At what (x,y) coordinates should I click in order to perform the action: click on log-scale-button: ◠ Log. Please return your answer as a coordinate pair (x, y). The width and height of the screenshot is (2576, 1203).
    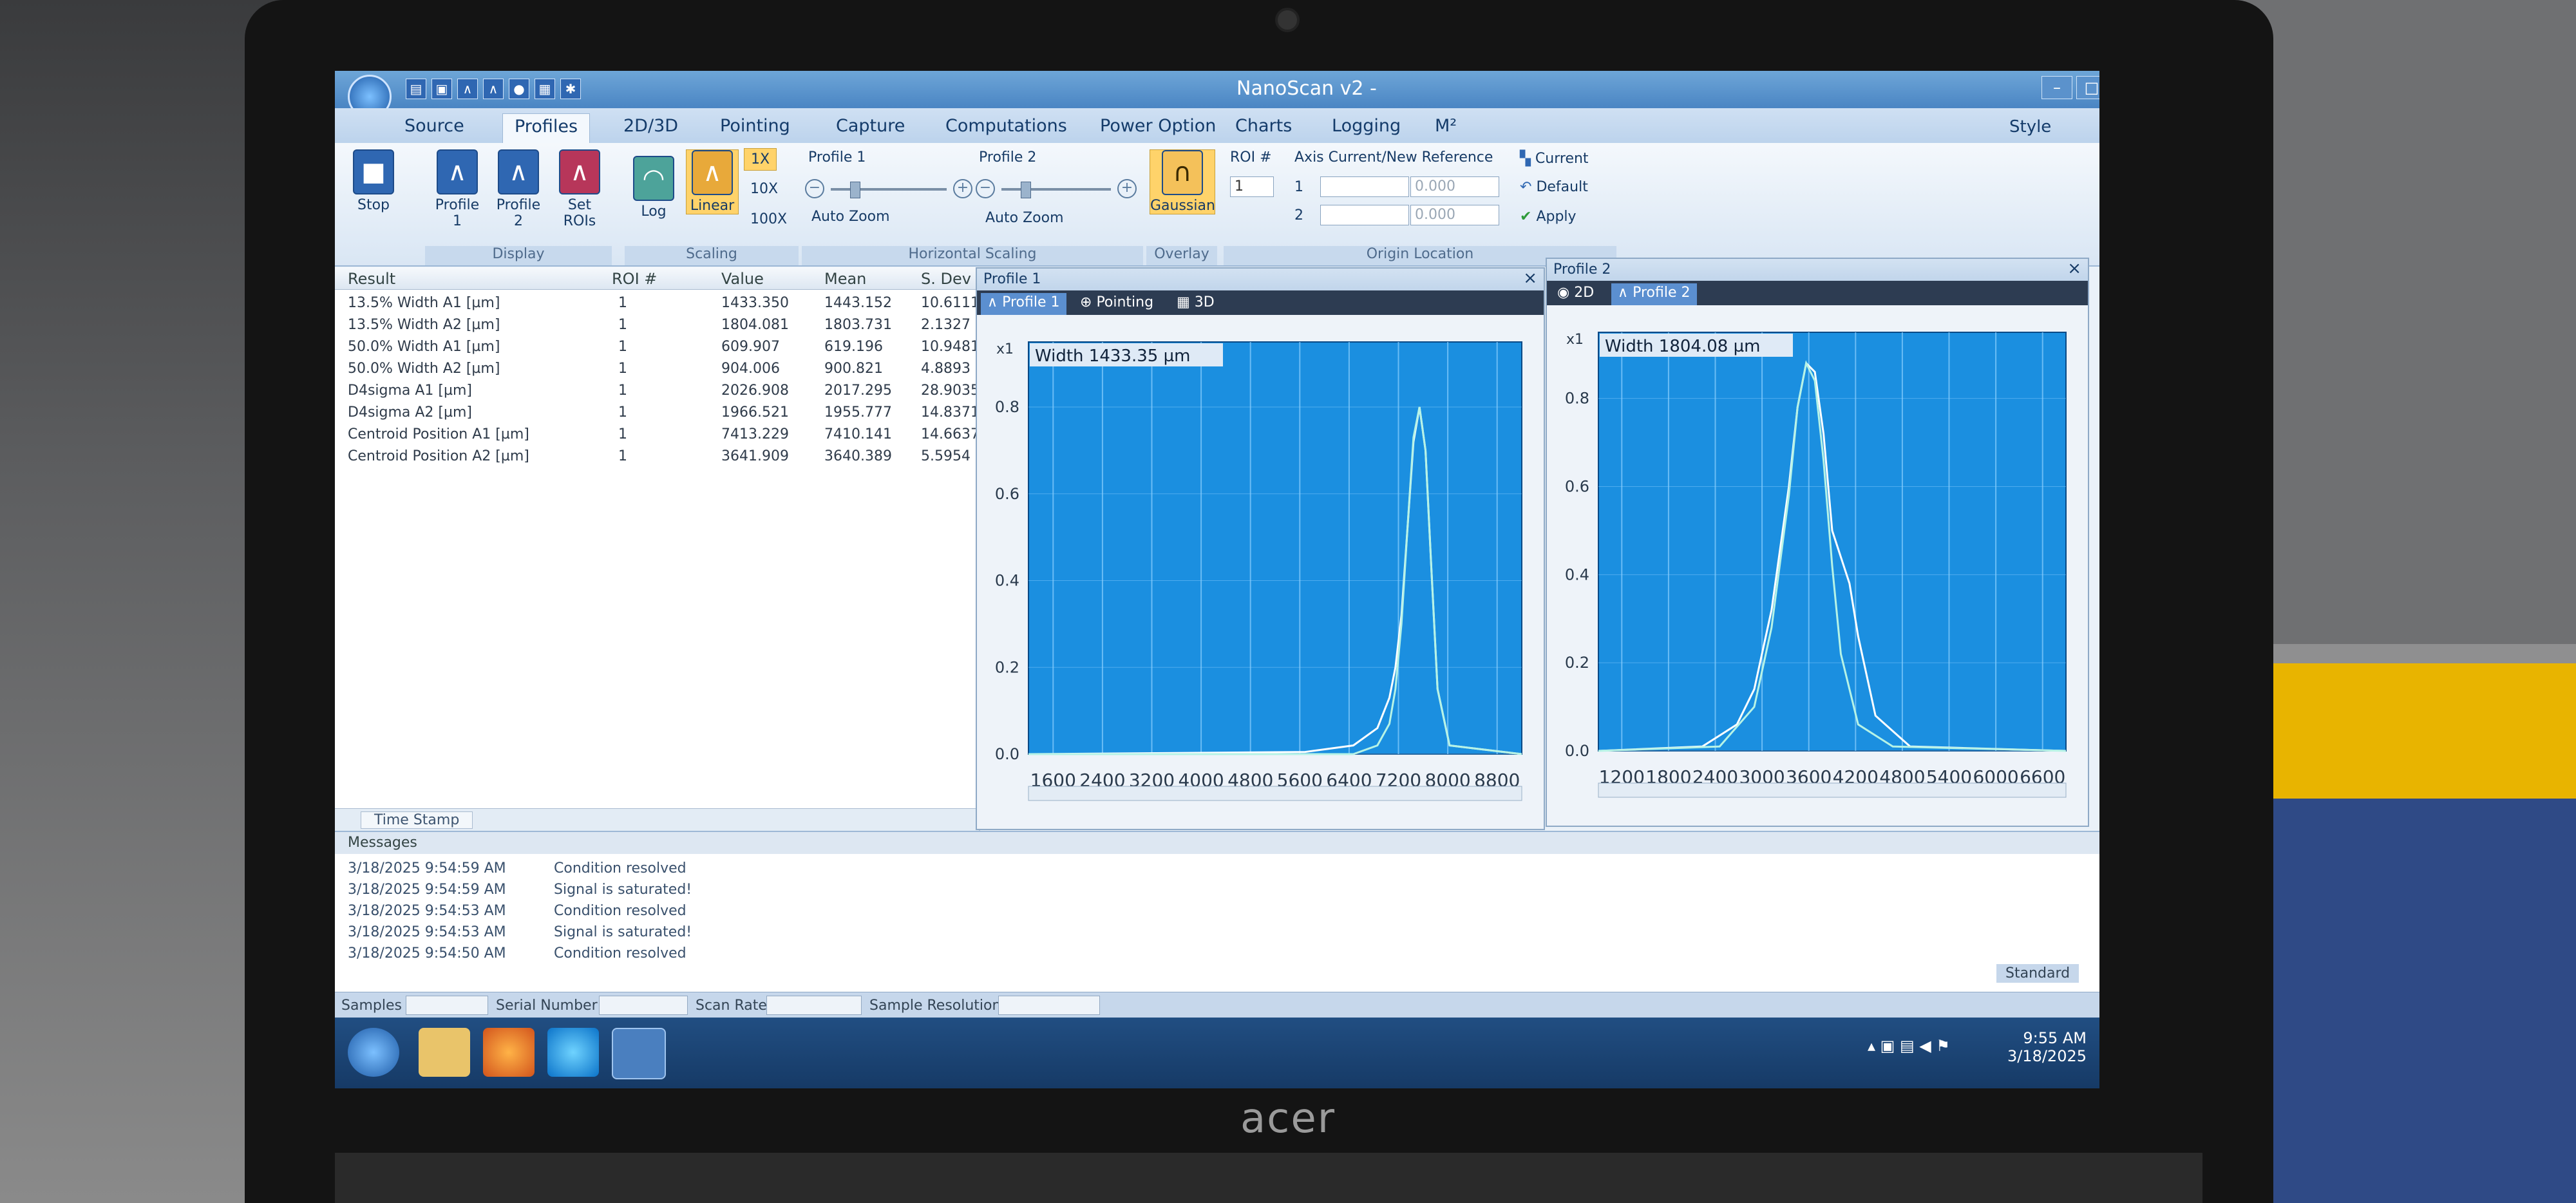
    Looking at the image, I should click on (653, 188).